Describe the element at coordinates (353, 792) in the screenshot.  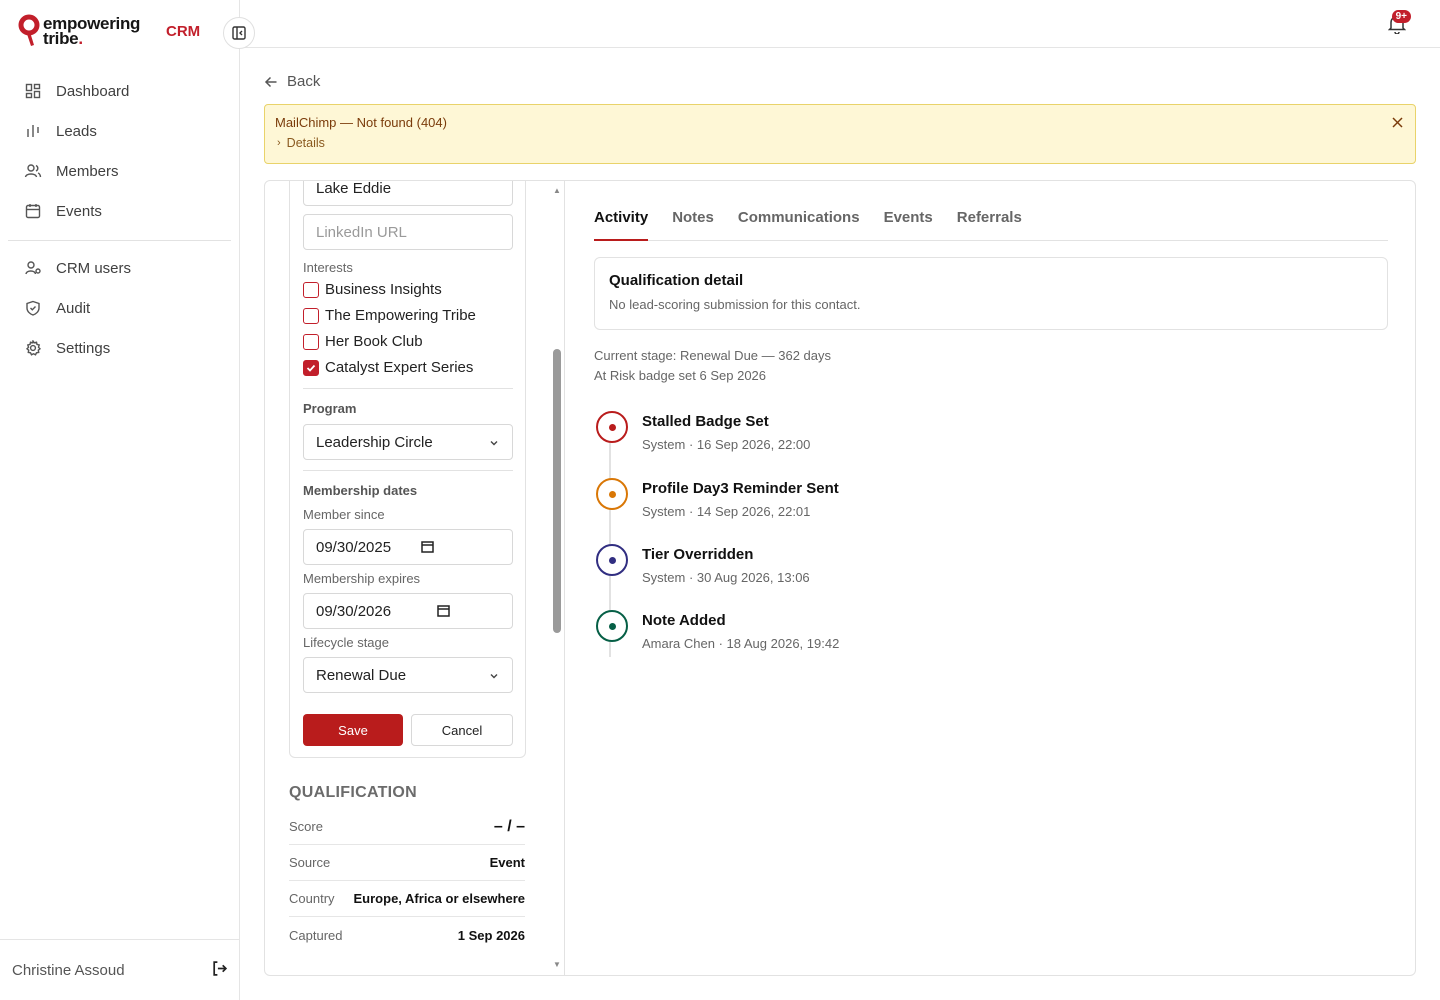
I see `qualification-heading: QUALIFICATION` at that location.